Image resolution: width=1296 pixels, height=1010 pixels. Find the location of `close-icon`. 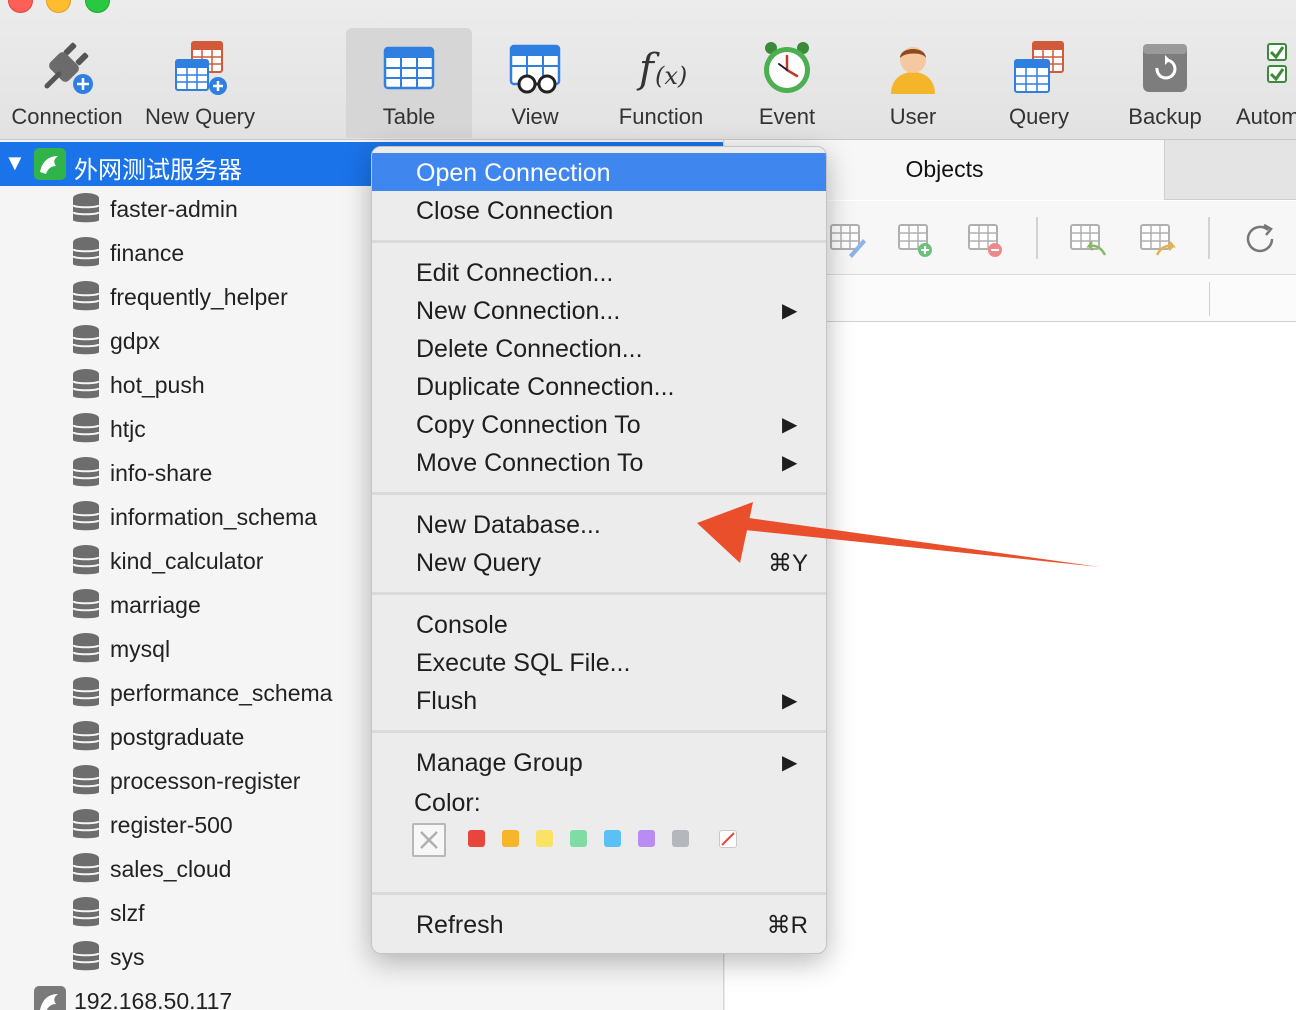

close-icon is located at coordinates (429, 840).